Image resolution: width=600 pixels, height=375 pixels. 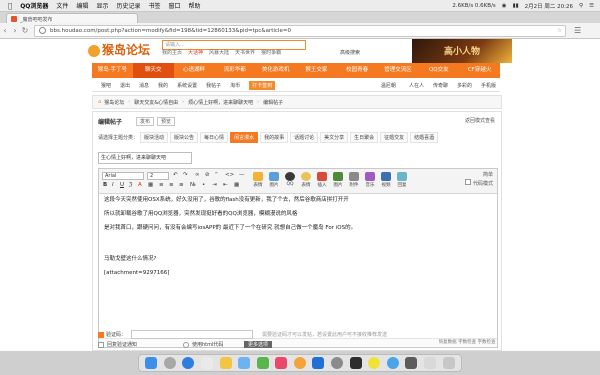 What do you see at coordinates (244, 137) in the screenshot?
I see `type-option-3-selected: 闲言漫水` at bounding box center [244, 137].